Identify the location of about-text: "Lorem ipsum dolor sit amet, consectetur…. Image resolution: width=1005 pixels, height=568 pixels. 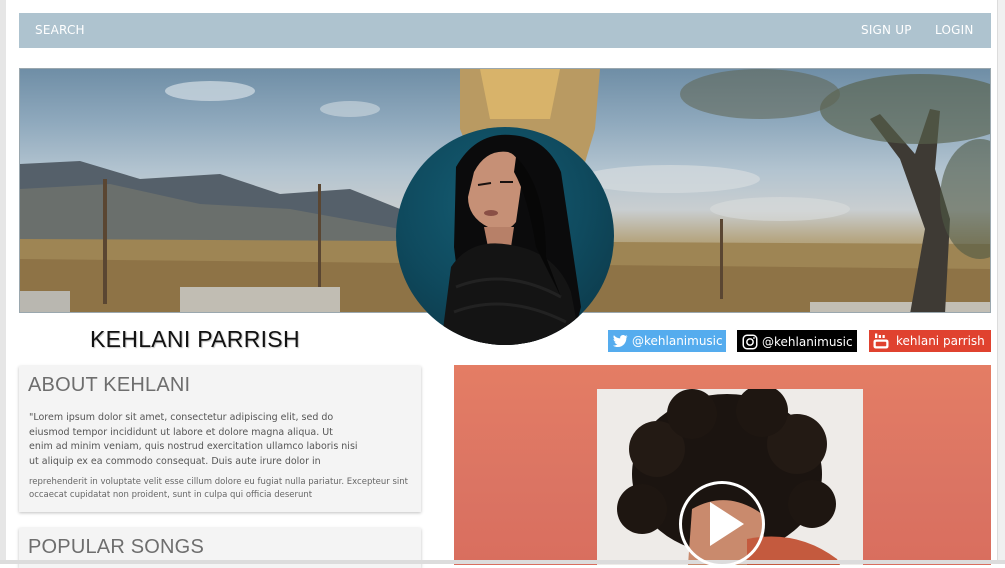
(193, 439).